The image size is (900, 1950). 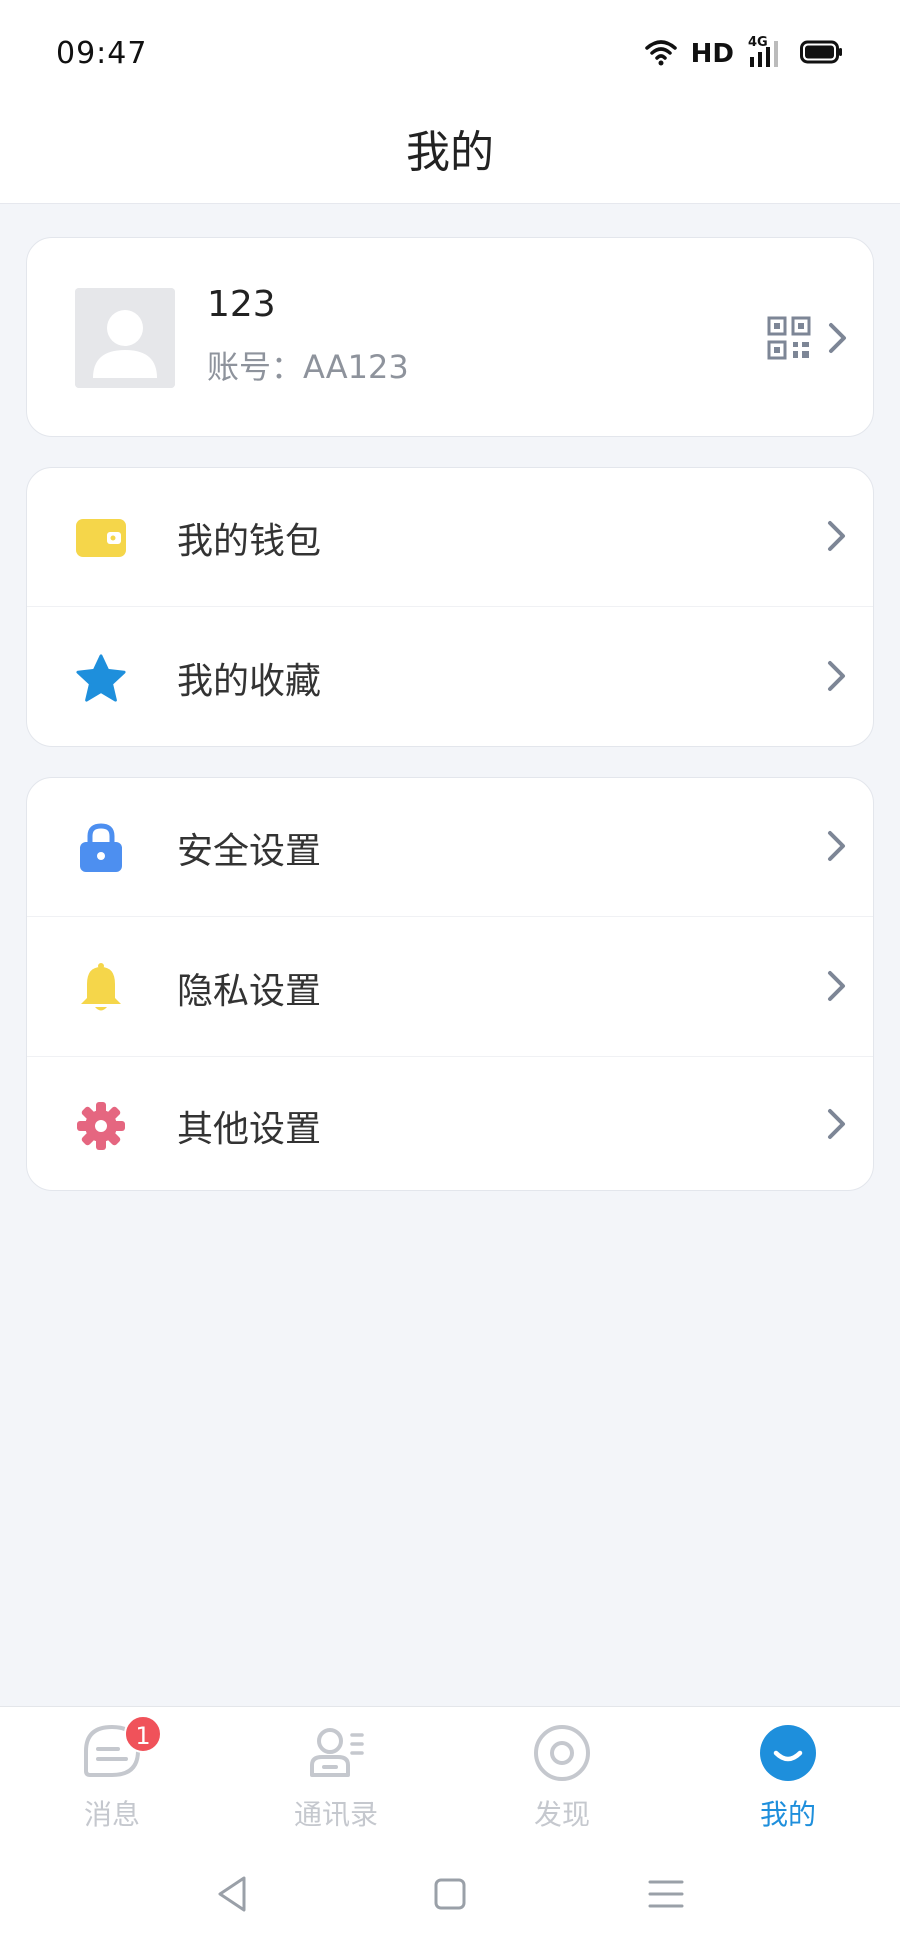 What do you see at coordinates (308, 367) in the screenshot?
I see `profile-account: 账号：AA123` at bounding box center [308, 367].